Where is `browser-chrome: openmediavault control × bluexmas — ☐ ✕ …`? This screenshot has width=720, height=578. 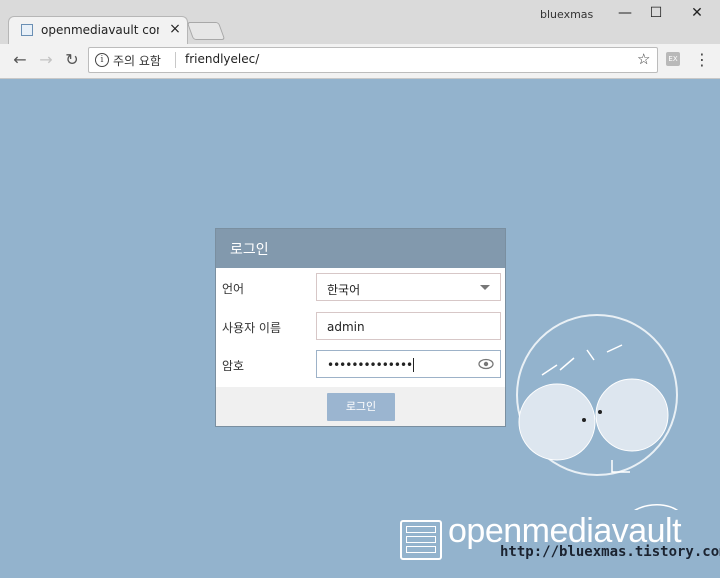
browser-chrome: openmediavault control × bluexmas — ☐ ✕ … is located at coordinates (360, 39).